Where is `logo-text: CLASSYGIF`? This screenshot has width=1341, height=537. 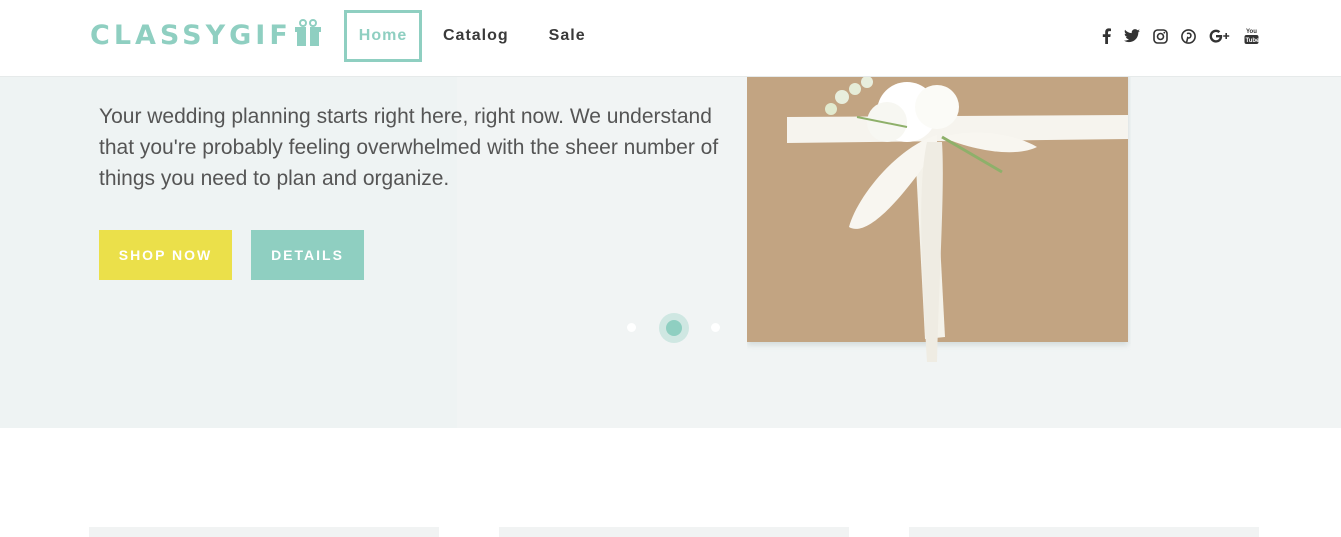 logo-text: CLASSYGIF is located at coordinates (191, 35).